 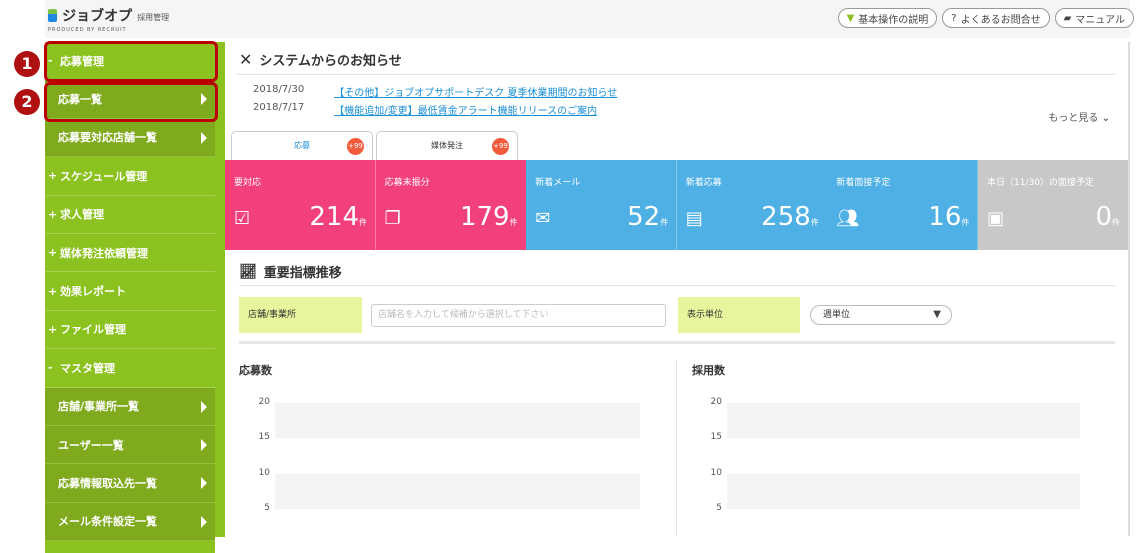 I want to click on button-label: マニュアル, so click(x=1100, y=20).